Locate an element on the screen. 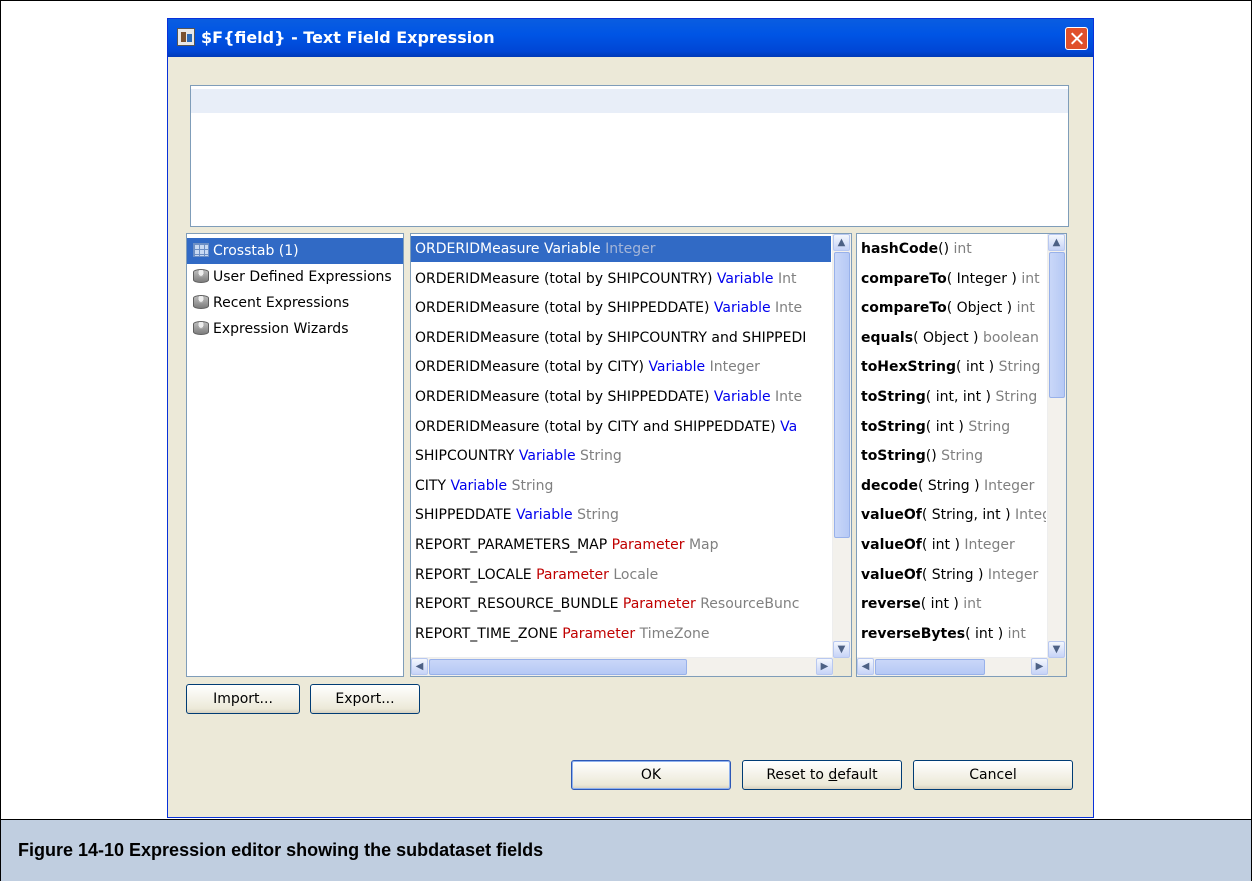  object-name: ORDERIDMeasure (total by SHIPCOUNTRY) is located at coordinates (564, 278).